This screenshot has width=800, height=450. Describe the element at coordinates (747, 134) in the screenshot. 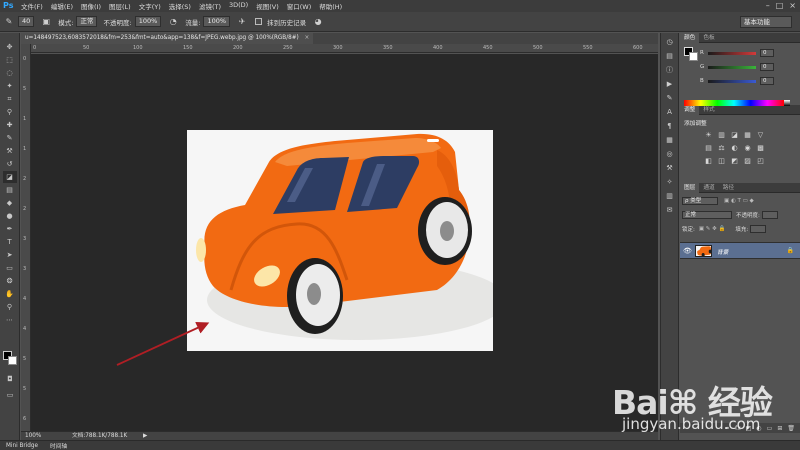

I see `adjustment-icon: ▦` at that location.